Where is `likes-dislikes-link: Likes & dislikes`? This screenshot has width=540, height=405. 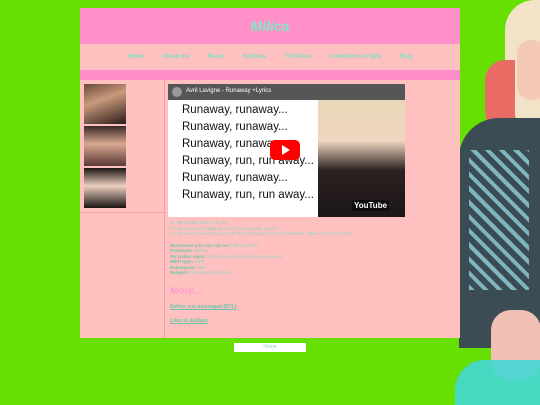 likes-dislikes-link: Likes & dislikes is located at coordinates (189, 321).